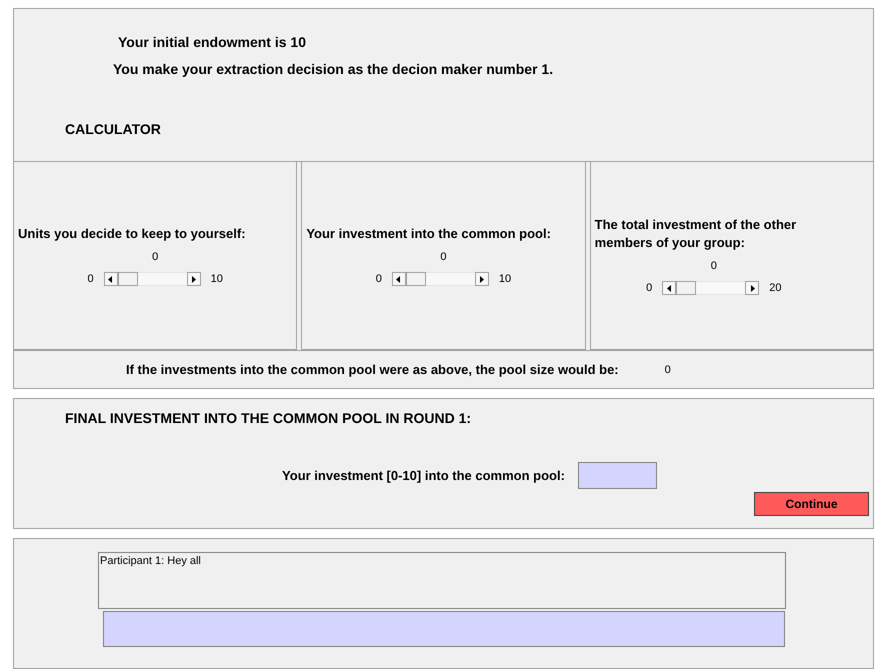 The image size is (875, 669). What do you see at coordinates (423, 475) in the screenshot?
I see `investment-field-label: Your investment [0-10] into the common pool:` at bounding box center [423, 475].